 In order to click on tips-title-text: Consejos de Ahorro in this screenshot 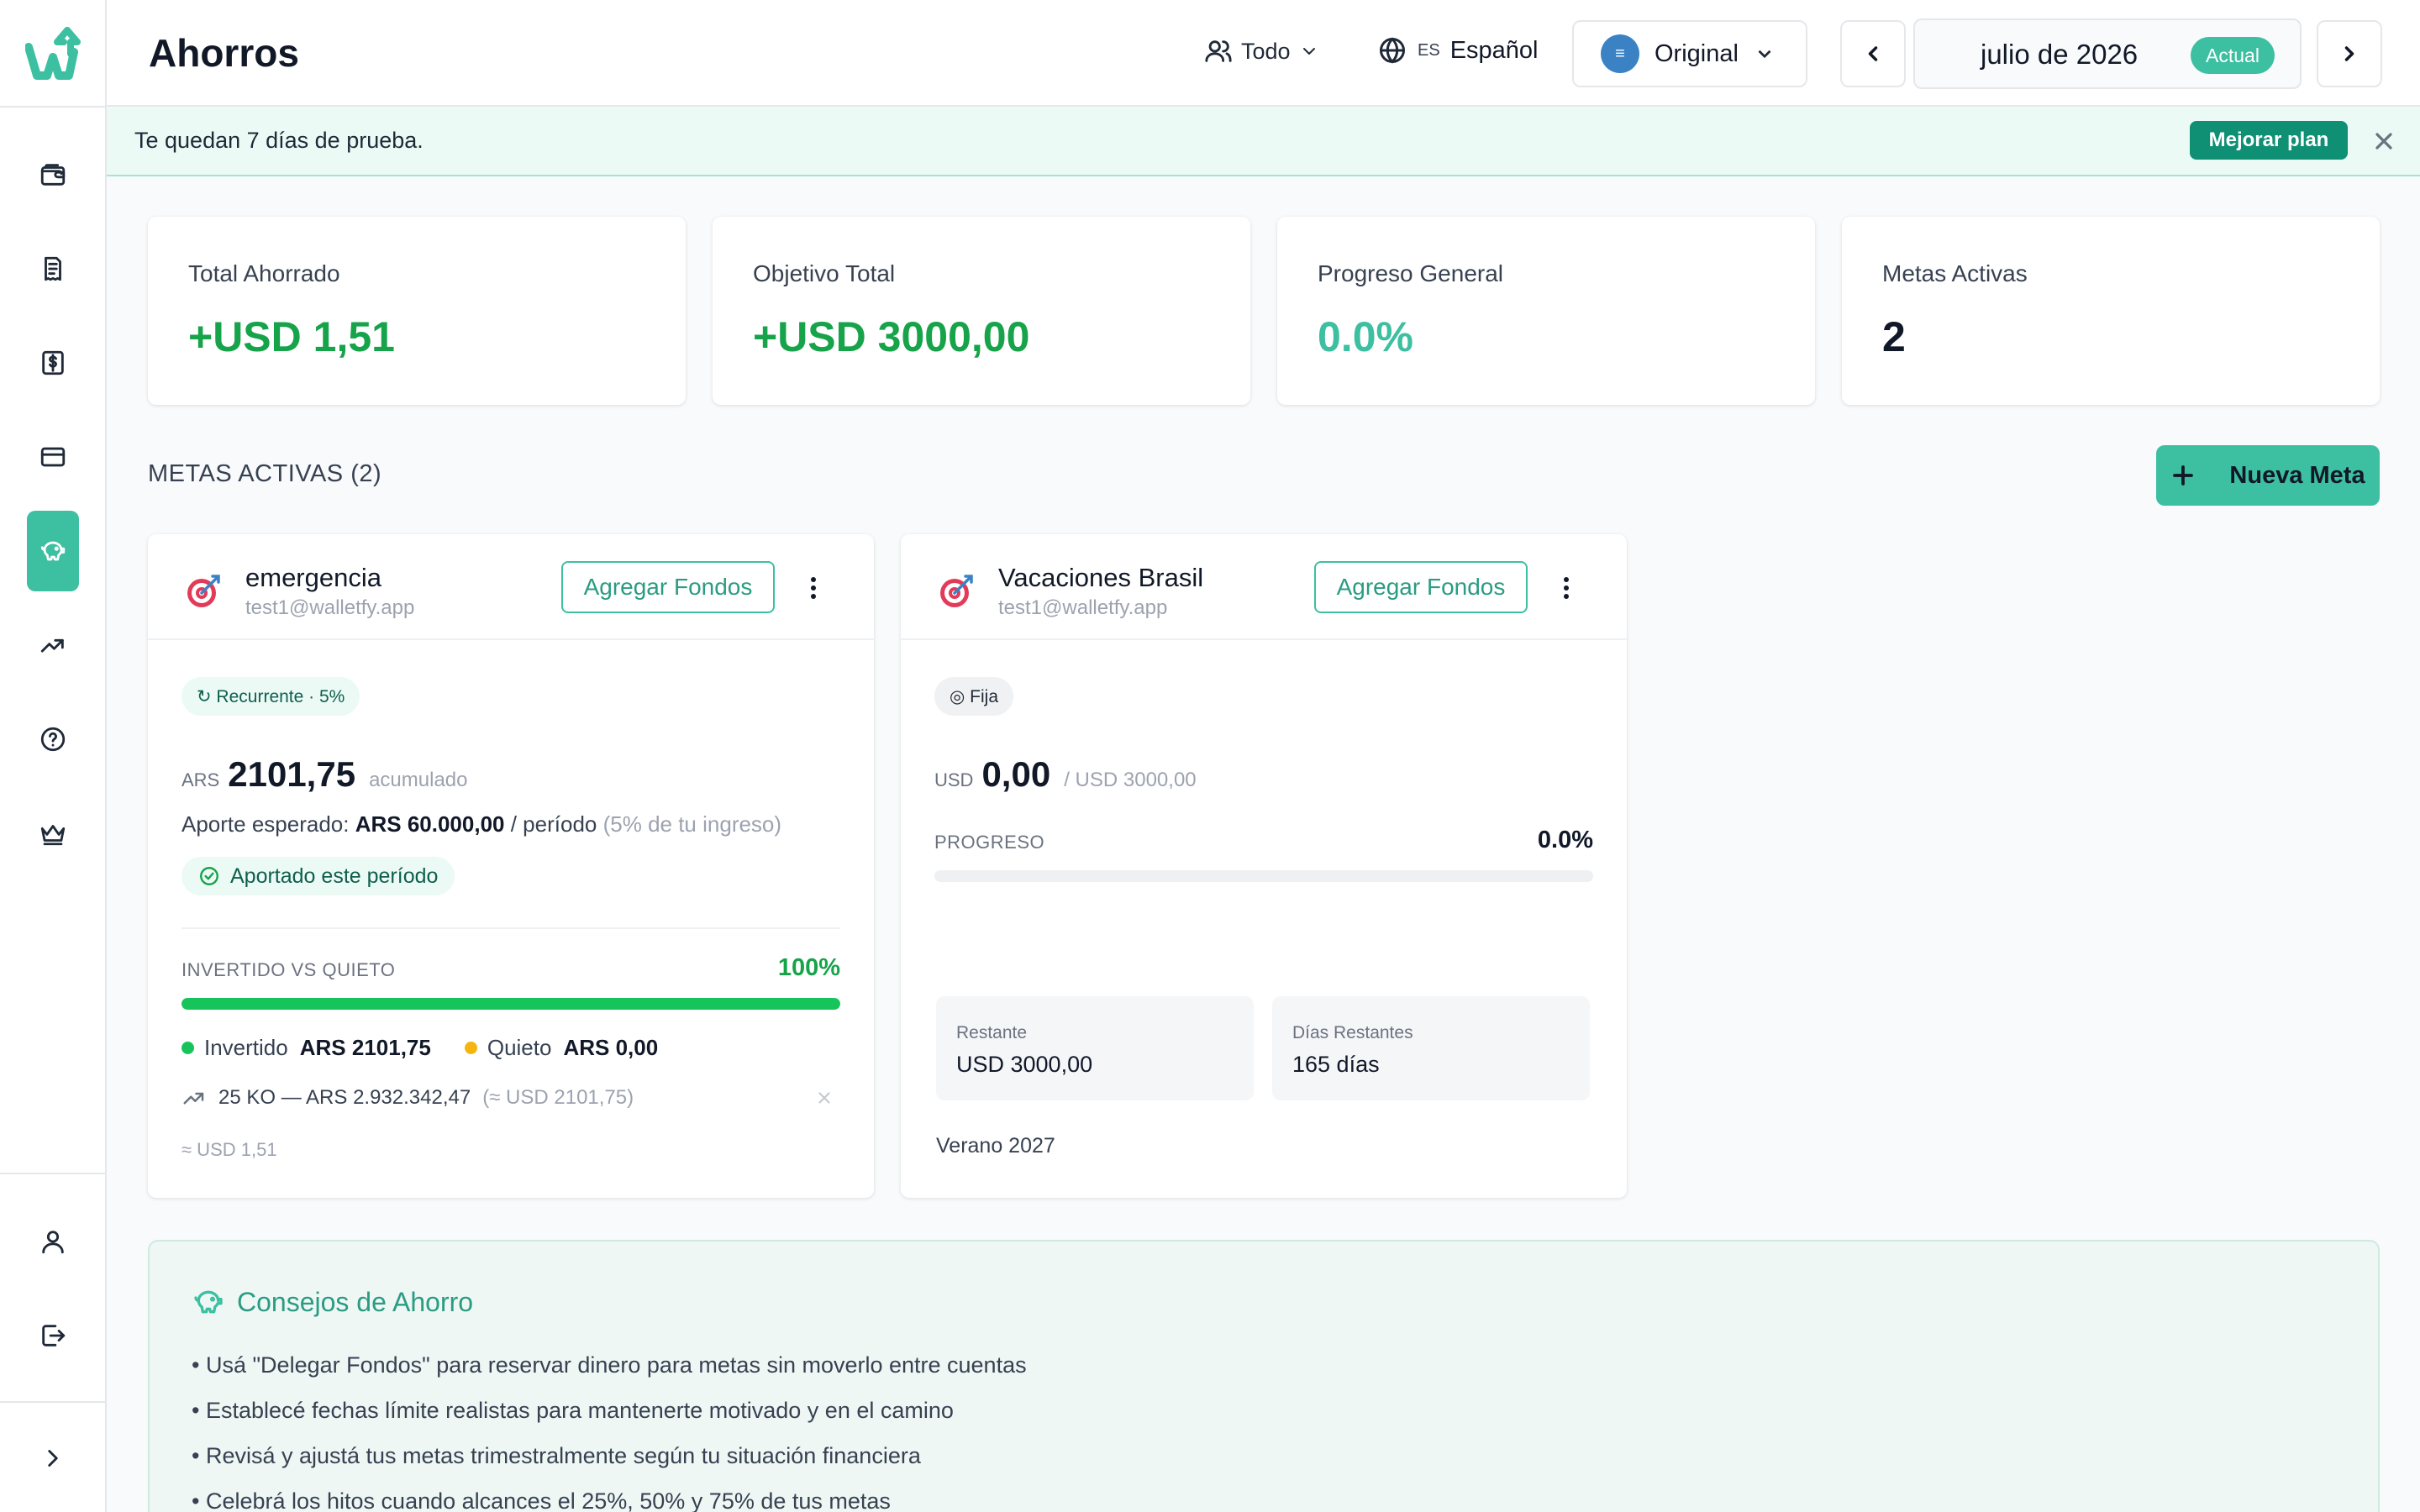, I will do `click(355, 1301)`.